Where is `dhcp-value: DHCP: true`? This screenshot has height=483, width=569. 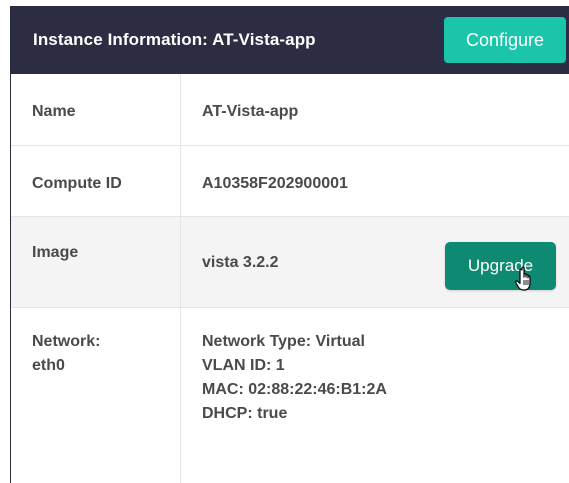
dhcp-value: DHCP: true is located at coordinates (245, 413).